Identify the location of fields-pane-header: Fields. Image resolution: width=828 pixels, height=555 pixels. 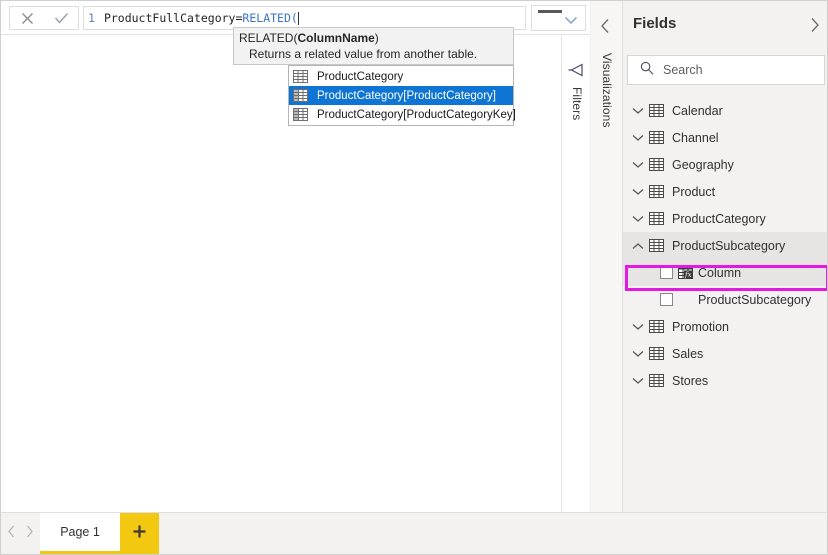
(725, 23).